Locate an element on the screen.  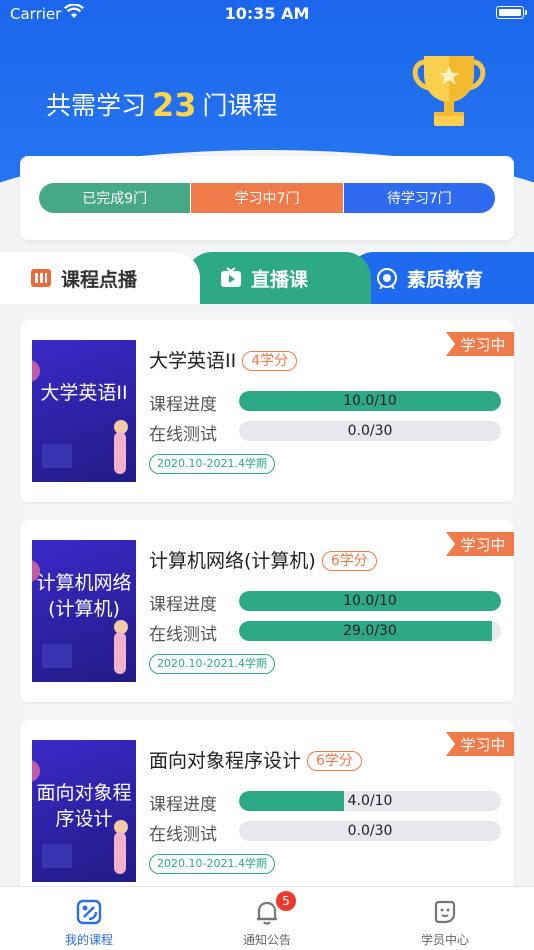
tab-my-courses: 我的课程 is located at coordinates (89, 918).